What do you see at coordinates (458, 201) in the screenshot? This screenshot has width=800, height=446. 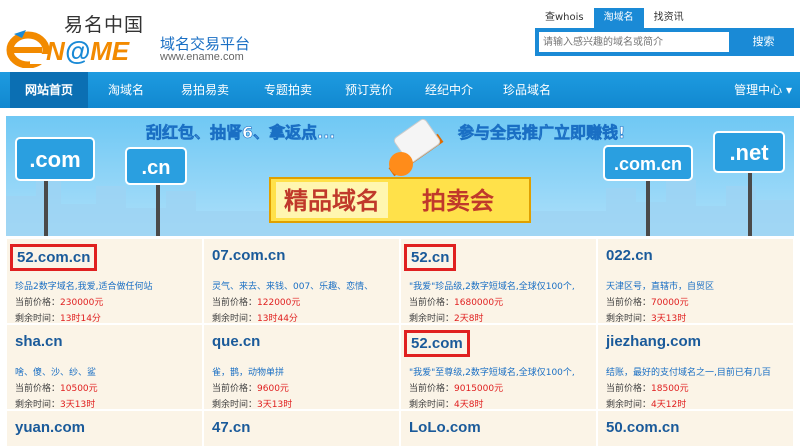 I see `banner-headline-2: 拍卖会` at bounding box center [458, 201].